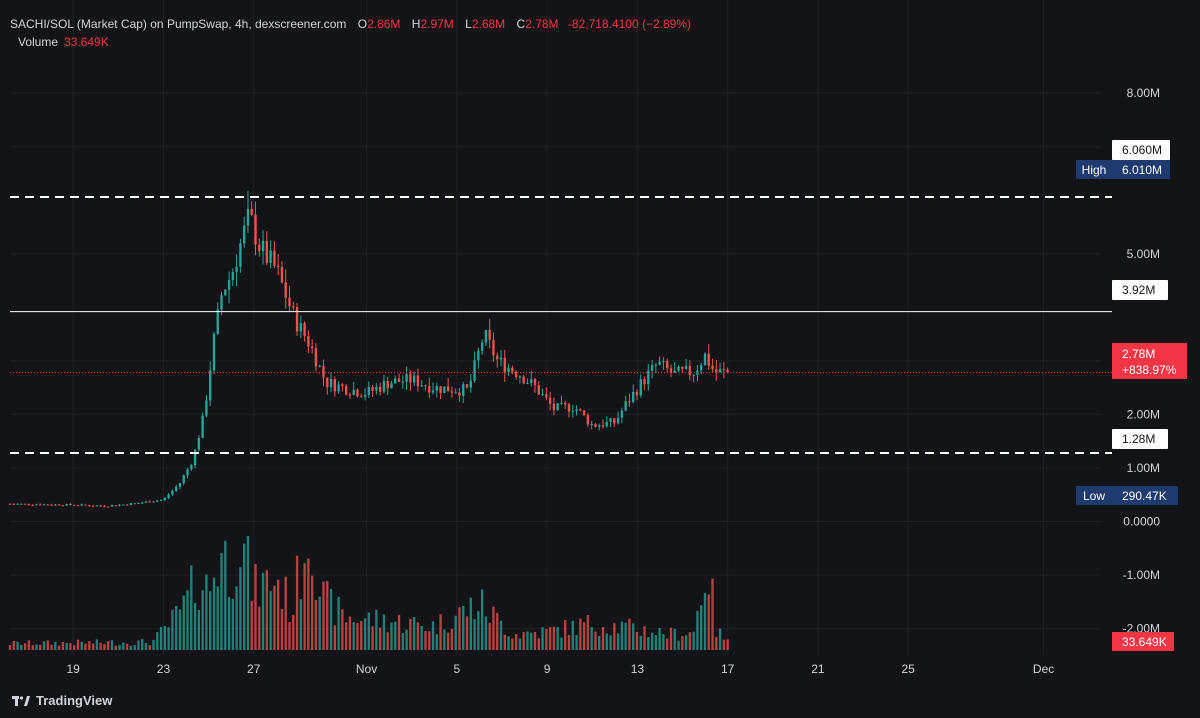  I want to click on volume-value: 33.649K, so click(86, 42).